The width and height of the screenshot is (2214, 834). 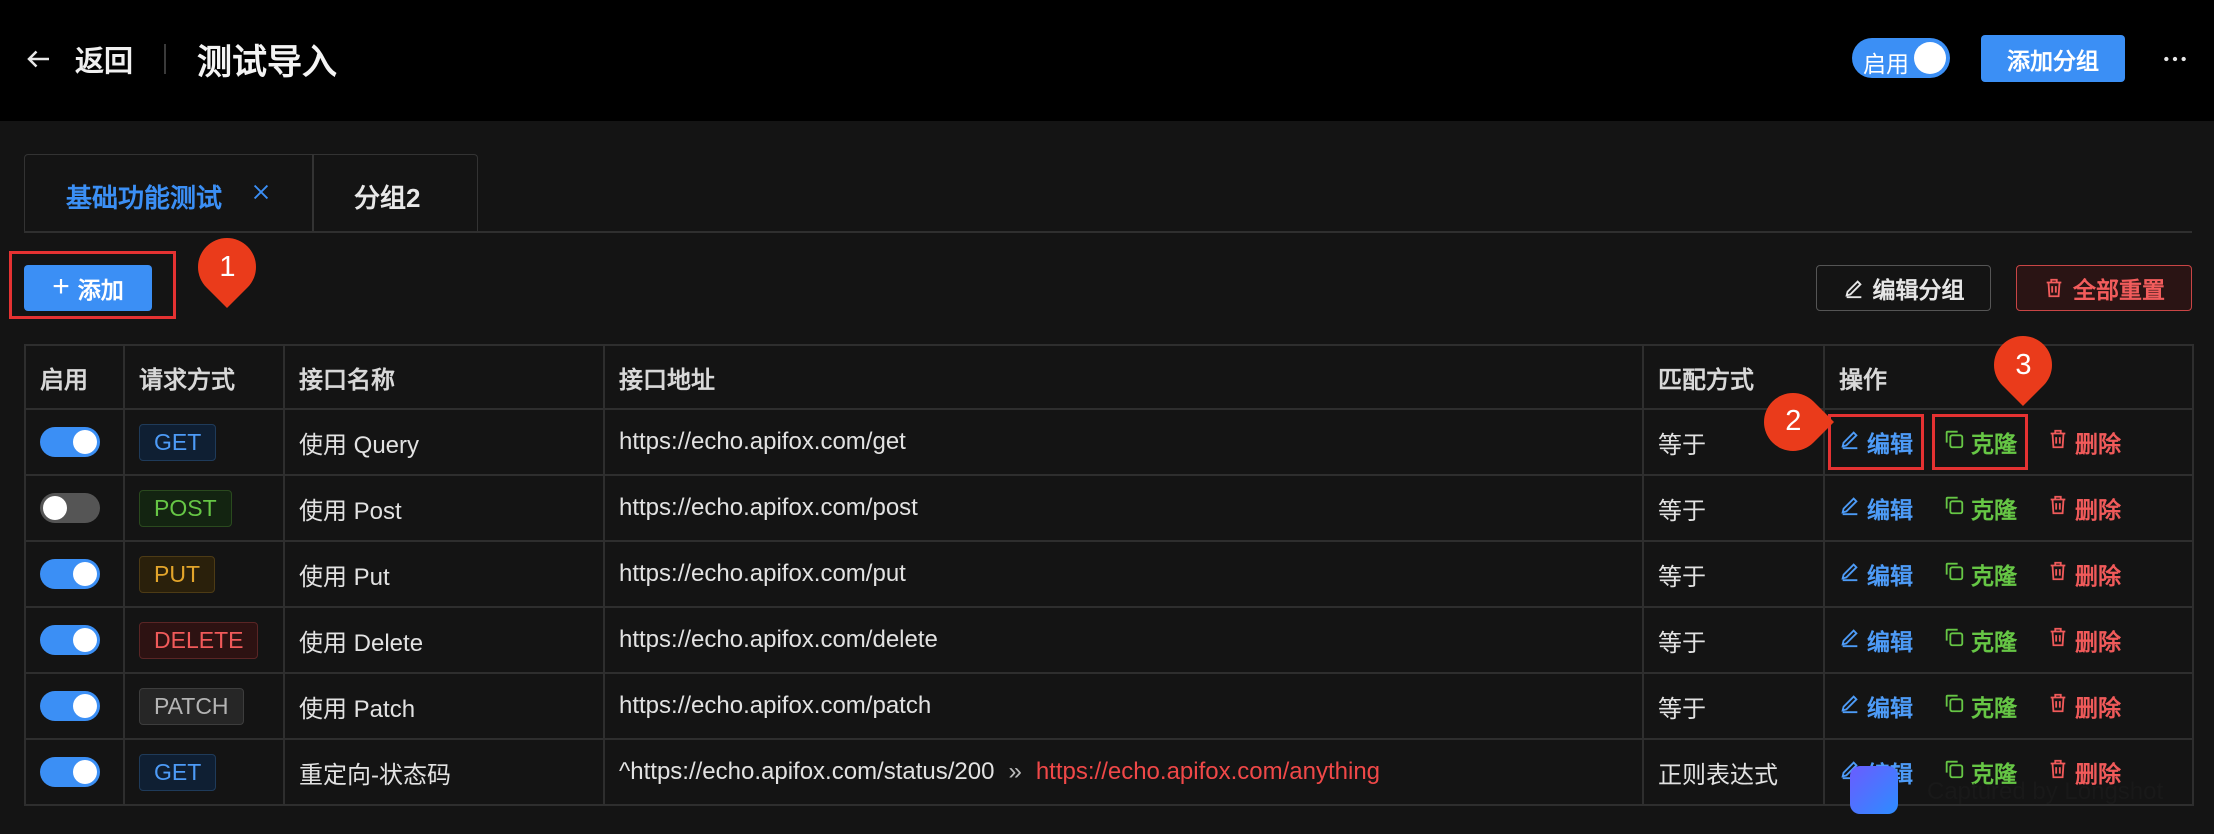 I want to click on tabs-underline, so click(x=1108, y=232).